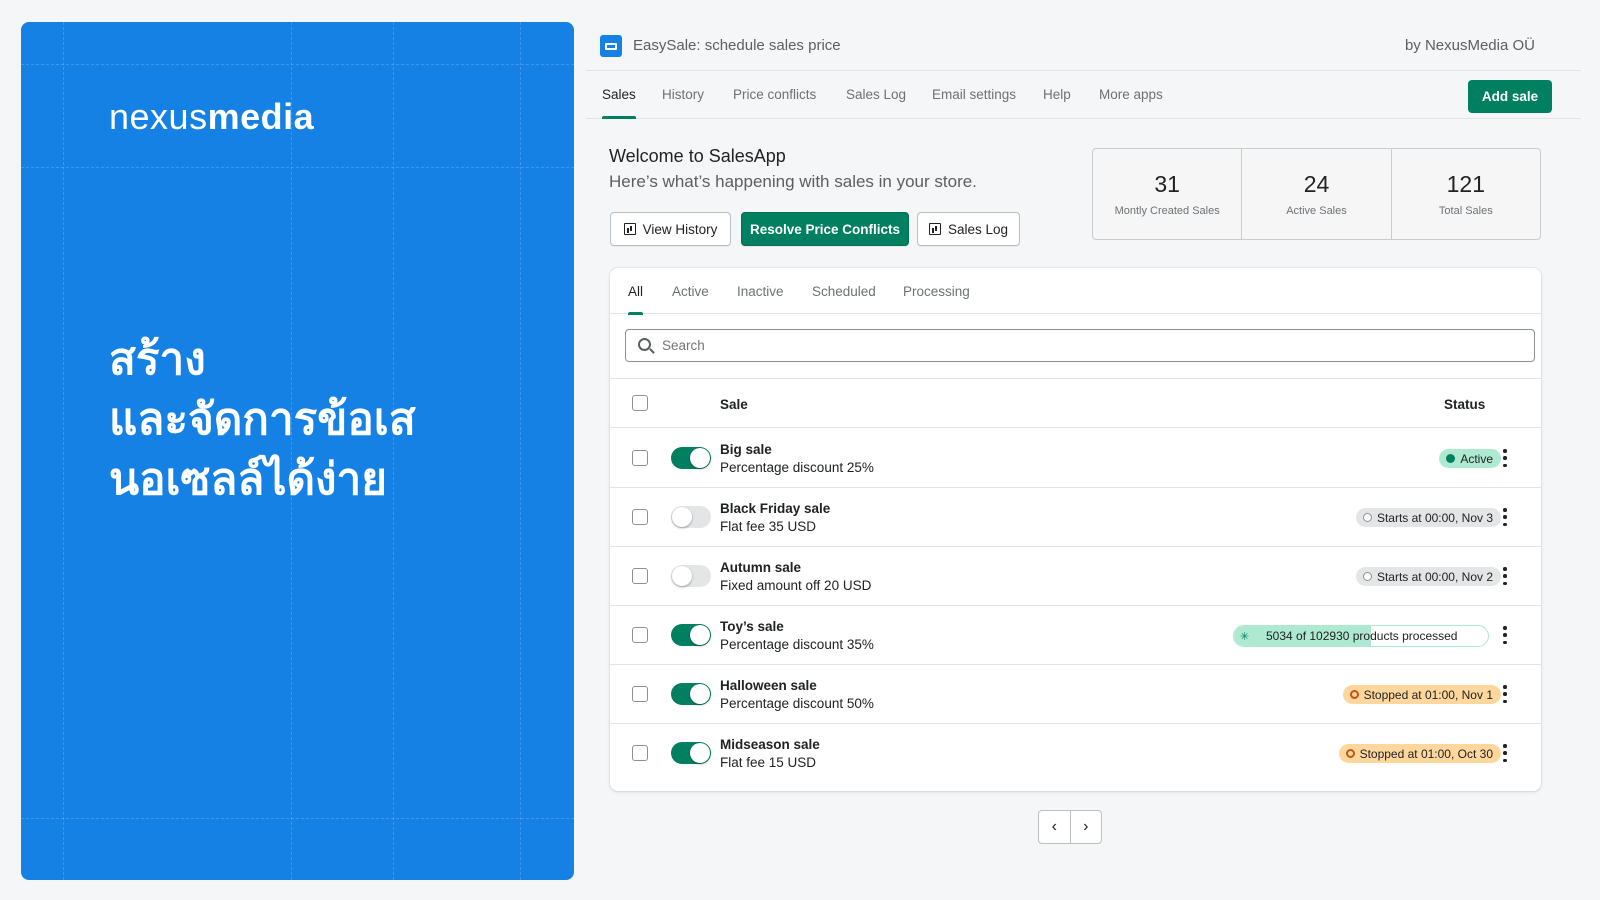 This screenshot has height=900, width=1600. I want to click on filter-tab-all: All, so click(636, 299).